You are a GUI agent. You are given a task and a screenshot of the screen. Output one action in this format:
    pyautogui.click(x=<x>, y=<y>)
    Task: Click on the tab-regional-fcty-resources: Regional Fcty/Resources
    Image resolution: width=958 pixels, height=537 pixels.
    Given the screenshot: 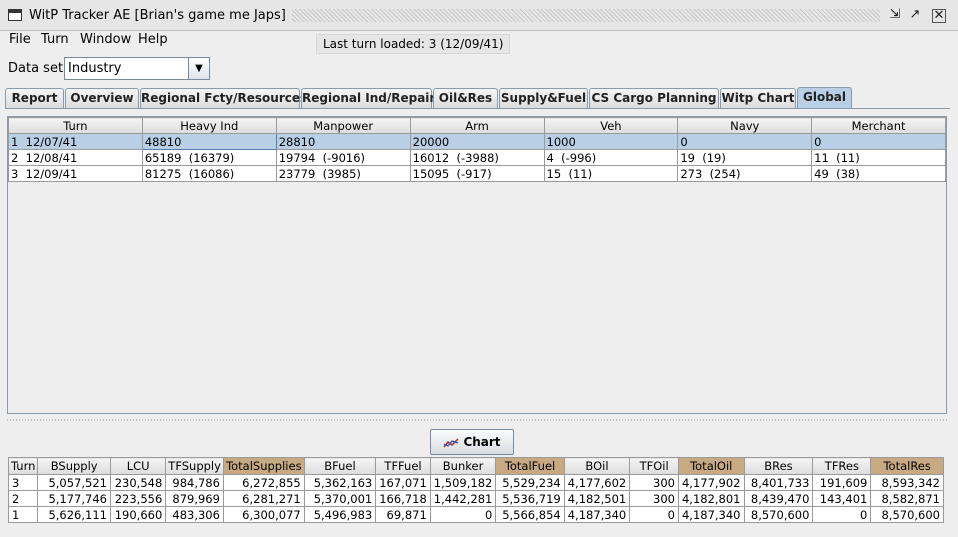 What is the action you would take?
    pyautogui.click(x=223, y=98)
    